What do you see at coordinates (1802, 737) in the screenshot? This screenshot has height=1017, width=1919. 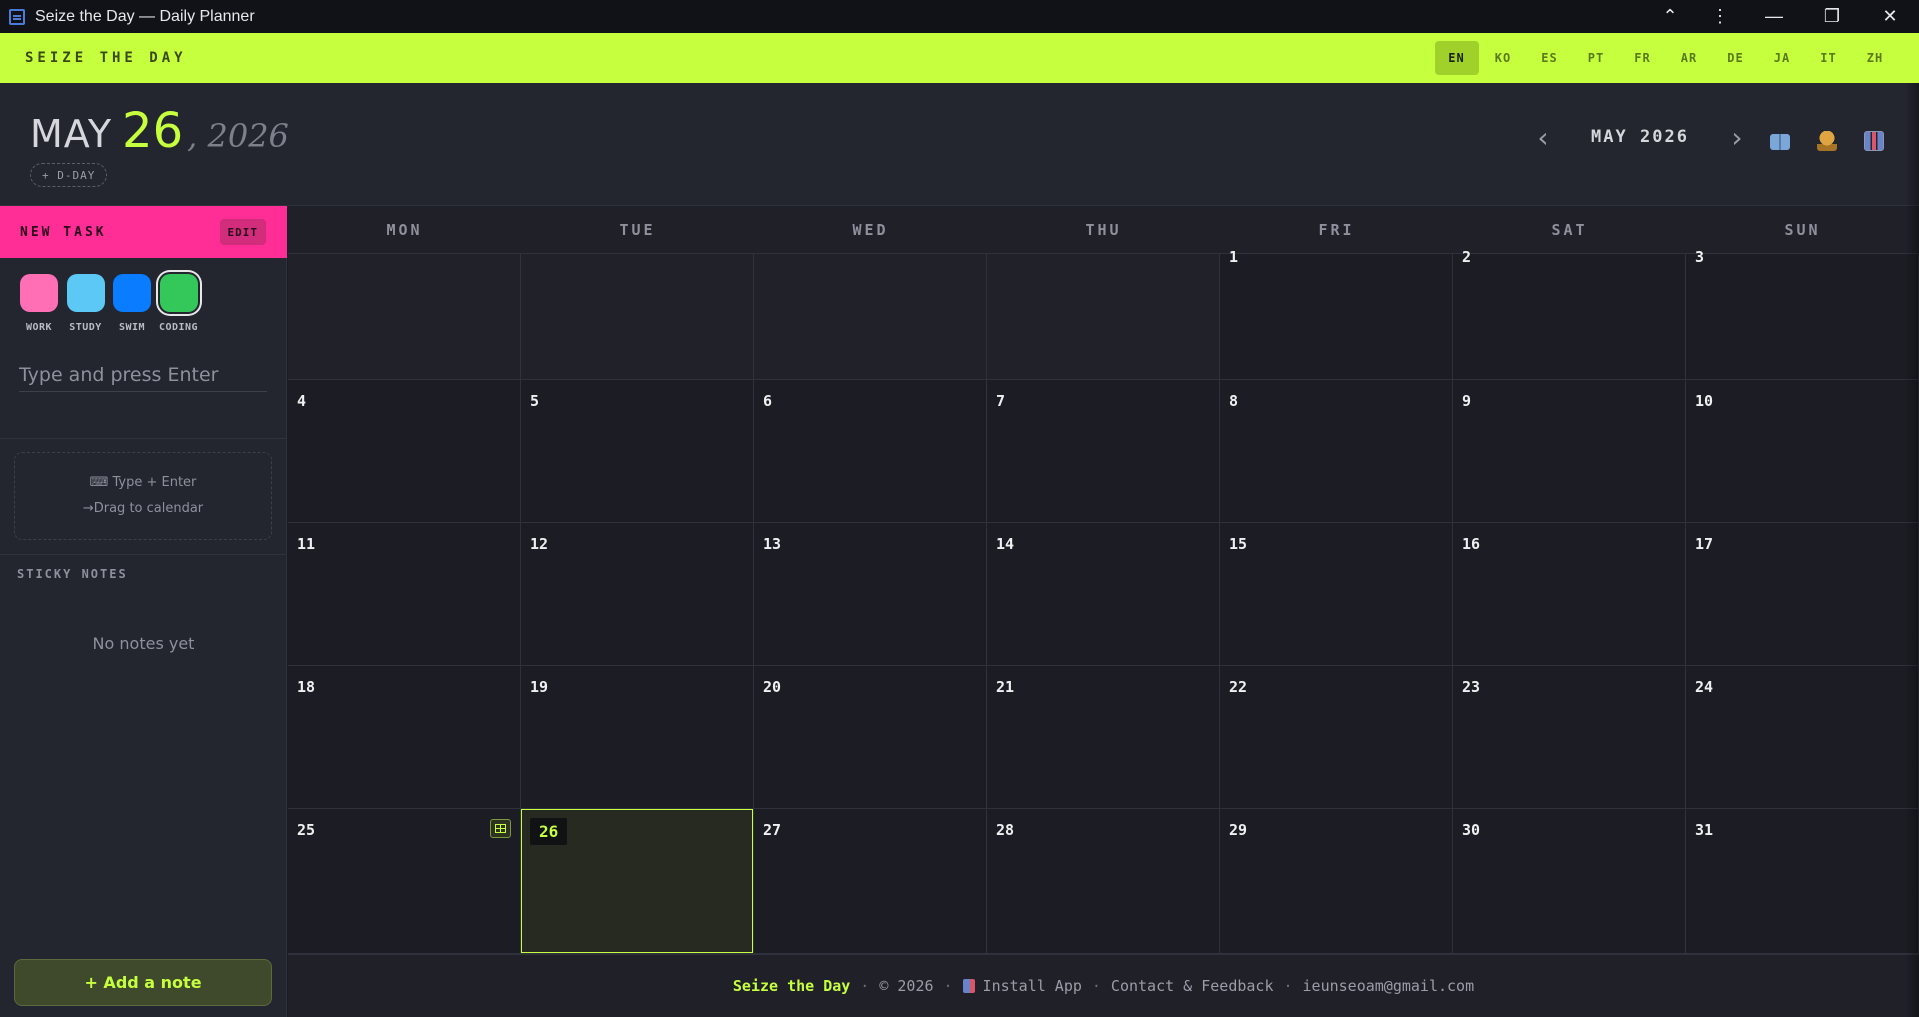 I see `day-cell-24: 24` at bounding box center [1802, 737].